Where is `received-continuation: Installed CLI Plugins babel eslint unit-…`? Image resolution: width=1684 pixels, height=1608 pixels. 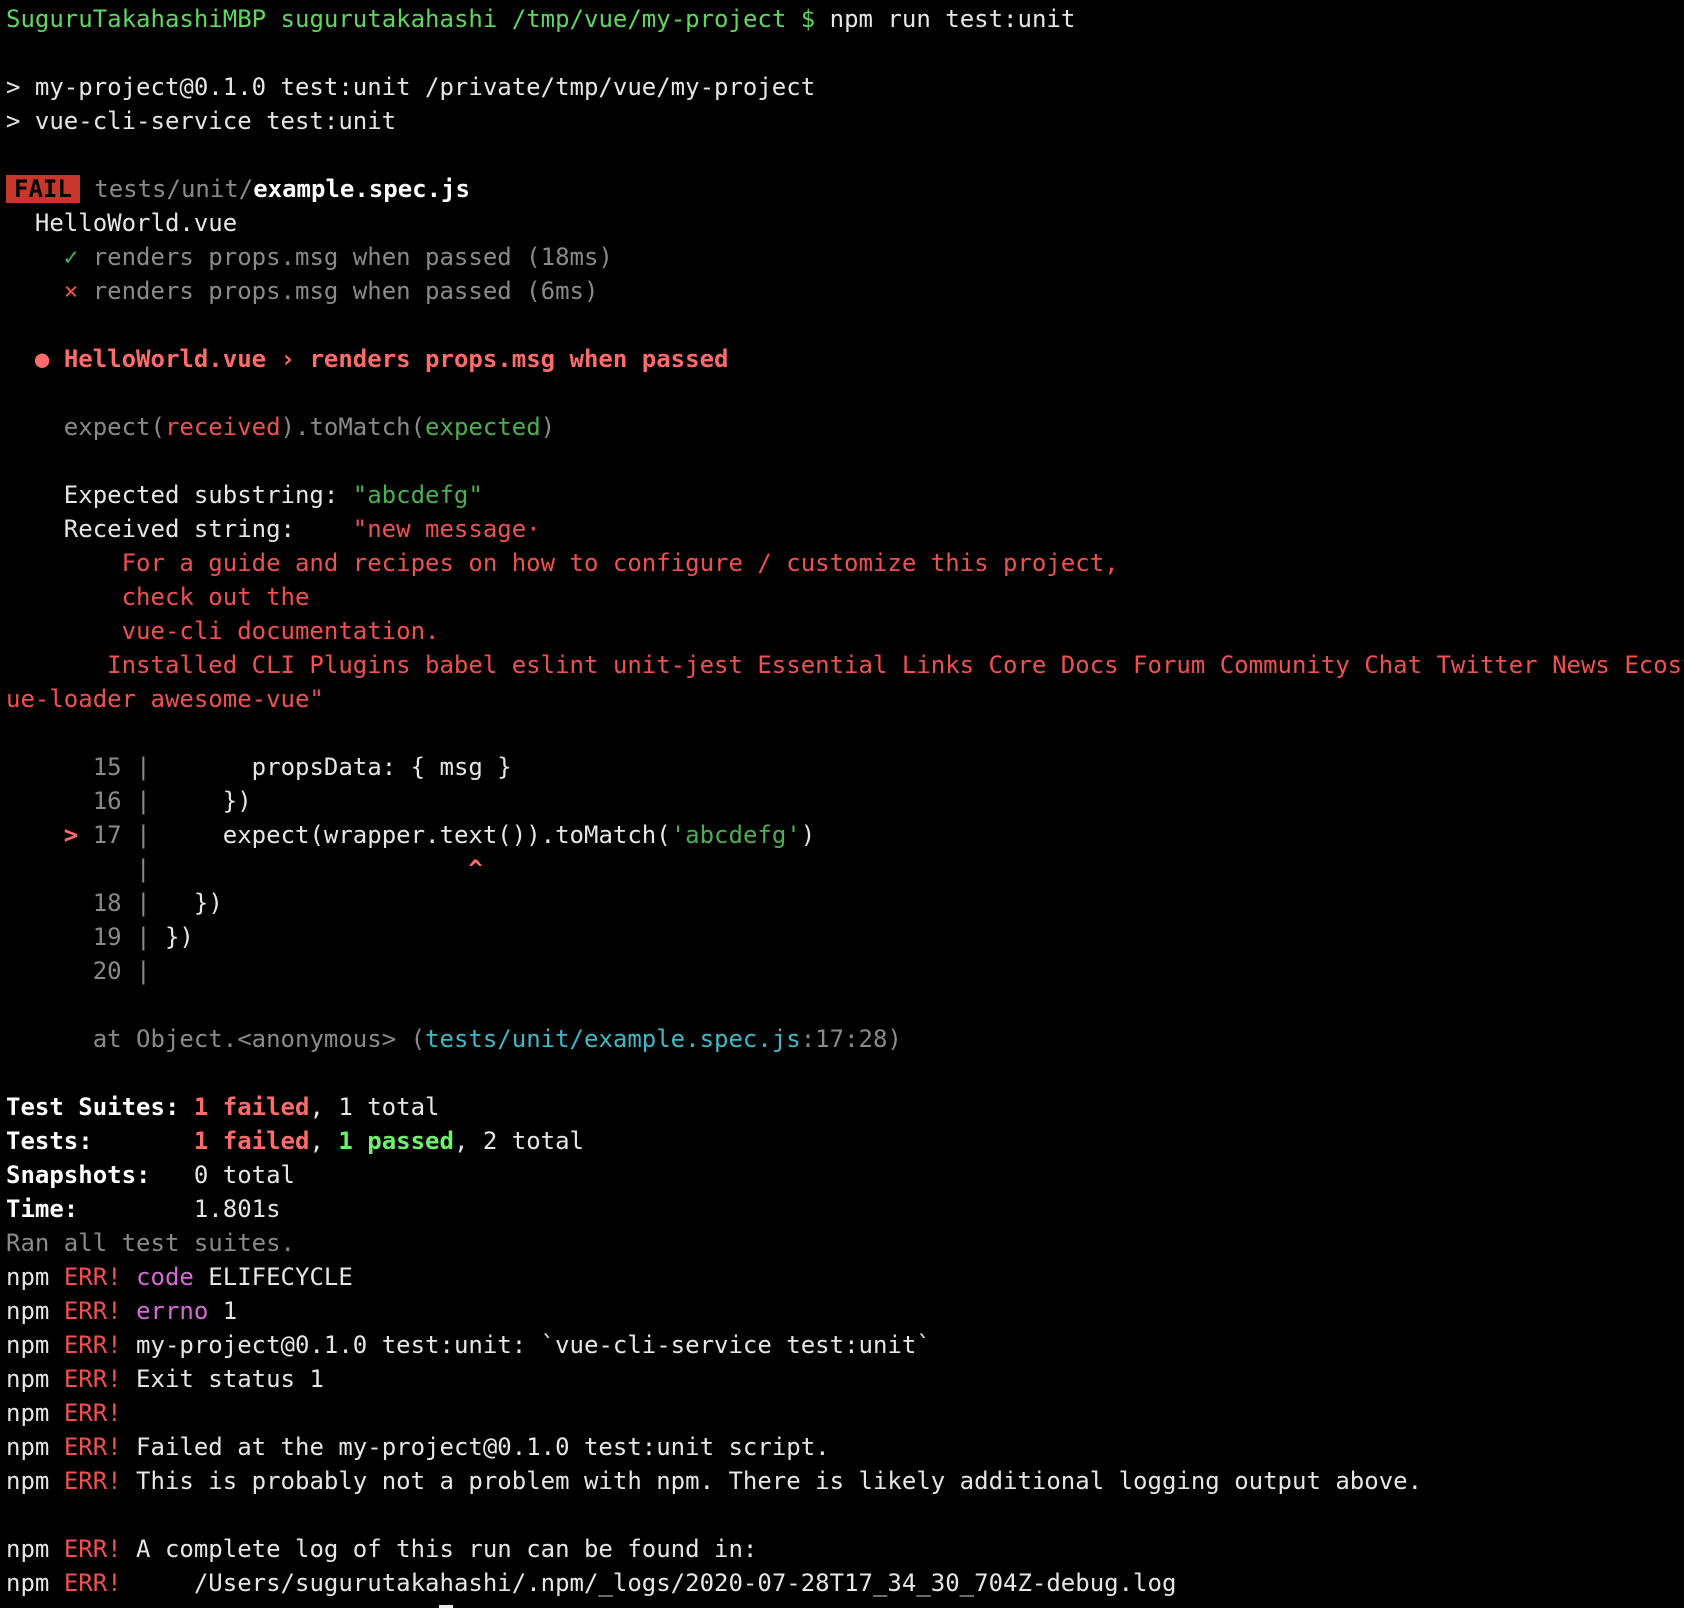
received-continuation: Installed CLI Plugins babel eslint unit-… is located at coordinates (845, 665).